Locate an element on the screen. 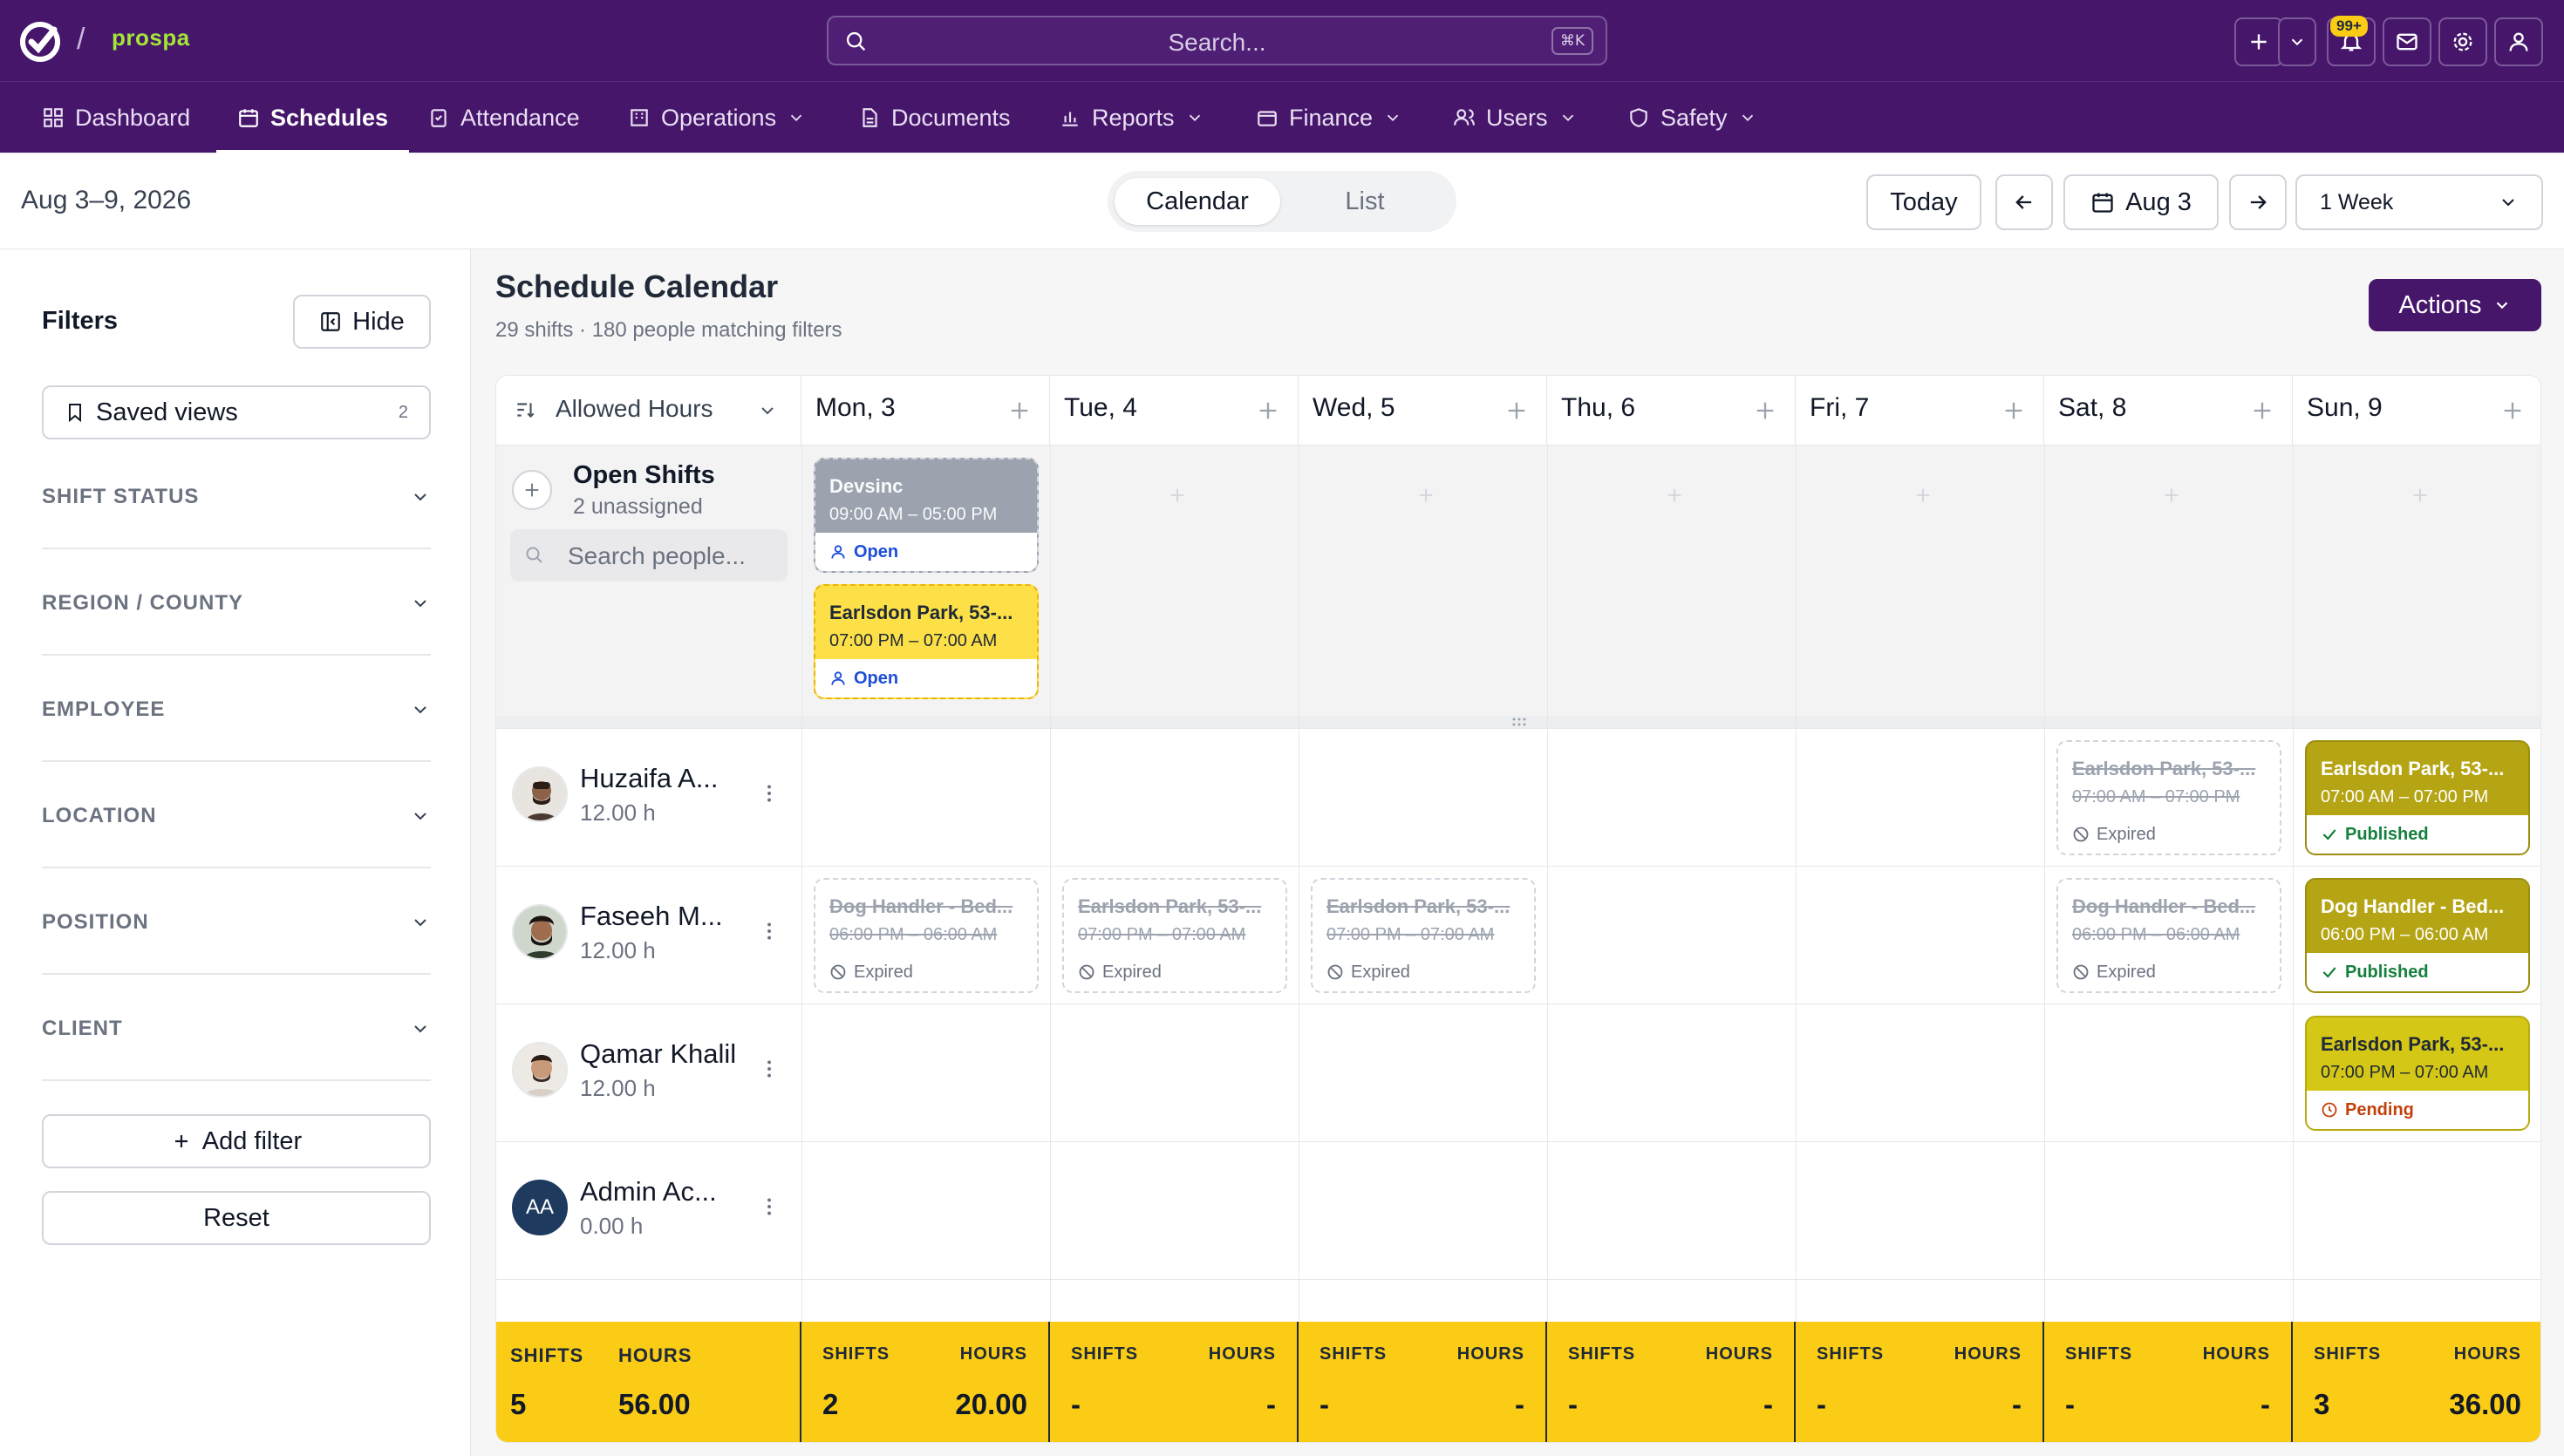 The height and width of the screenshot is (1456, 2564). employee-row: AA Admin Ac... 0.00 h is located at coordinates (648, 1210).